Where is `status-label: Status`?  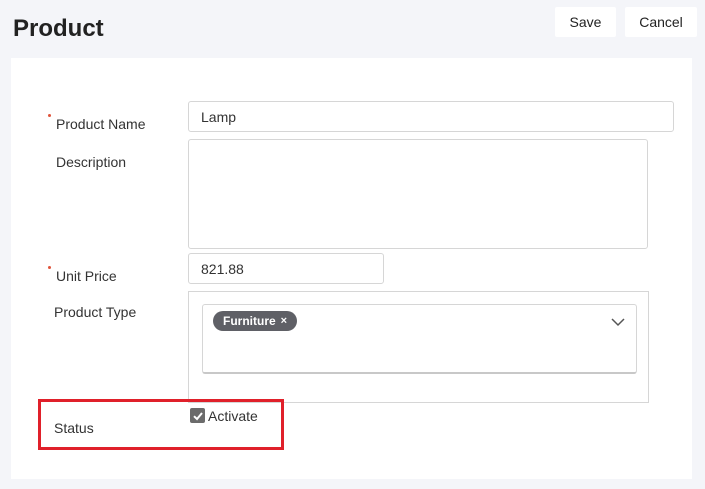
status-label: Status is located at coordinates (74, 428).